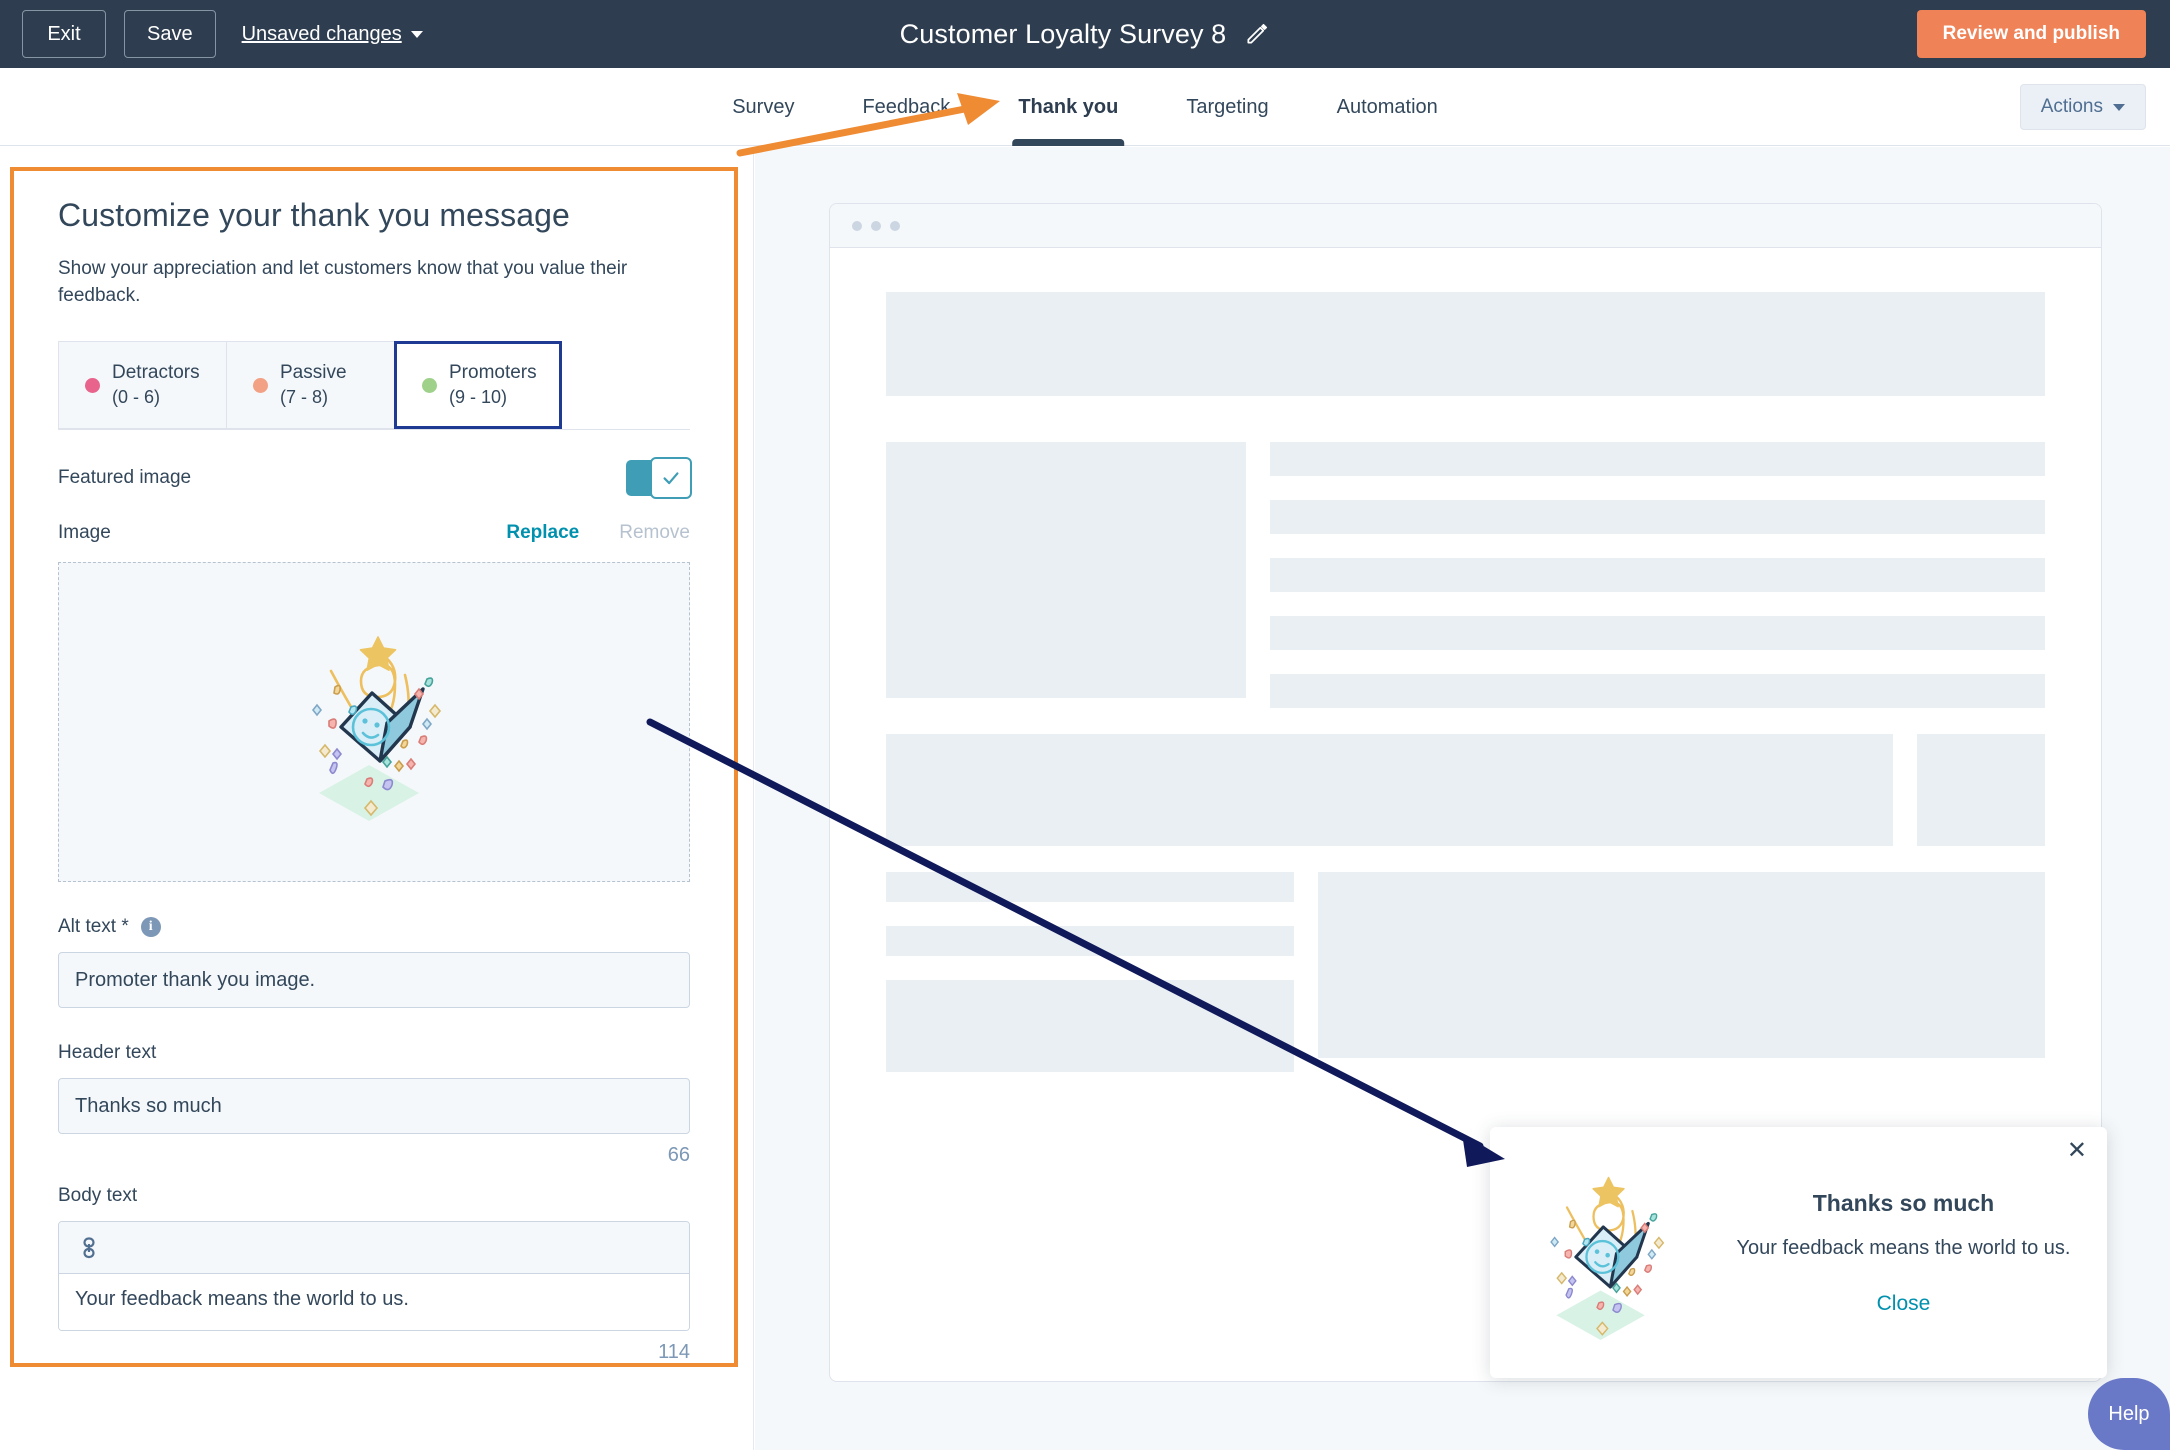 The height and width of the screenshot is (1450, 2170). I want to click on alt-text-field-group: Alt text * i, so click(374, 962).